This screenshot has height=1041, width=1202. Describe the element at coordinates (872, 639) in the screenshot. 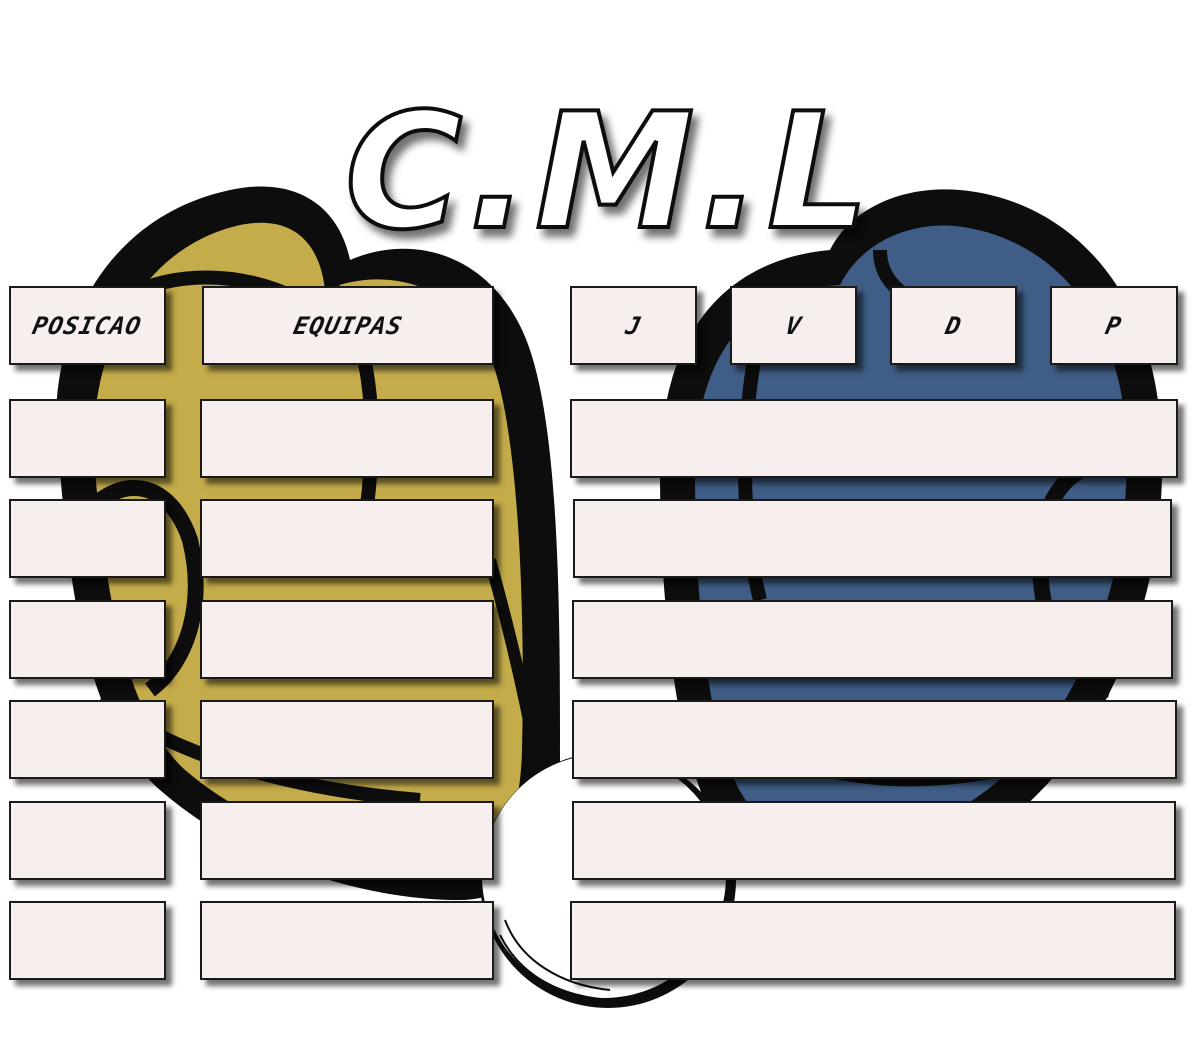

I see `row-3-stats-cell` at that location.